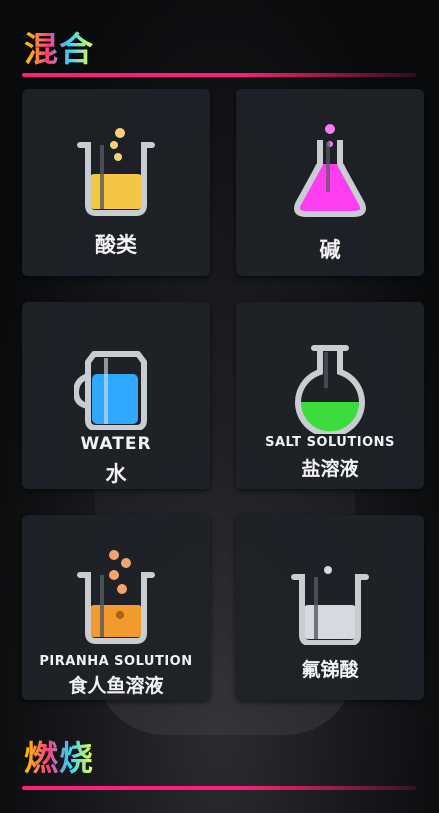  Describe the element at coordinates (116, 661) in the screenshot. I see `card-piranha-label-en: PIRANHA SOLUTION` at that location.